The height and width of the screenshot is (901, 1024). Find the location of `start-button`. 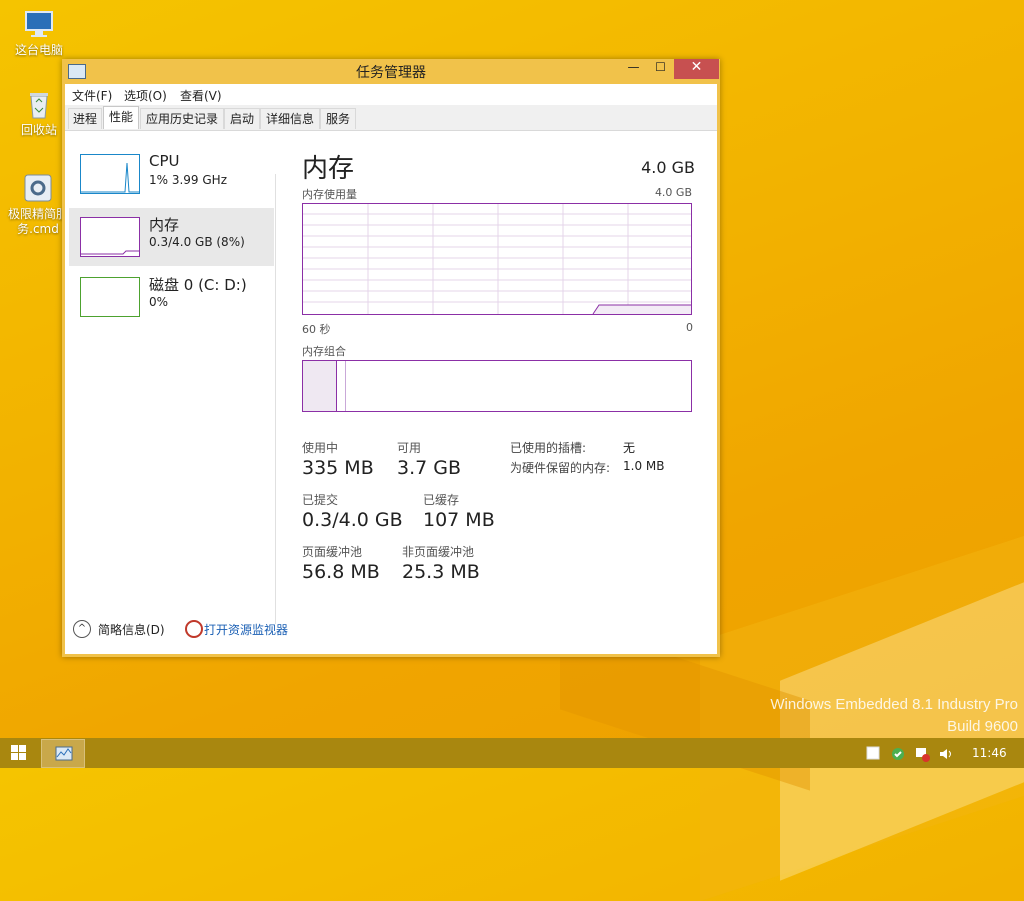

start-button is located at coordinates (19, 753).